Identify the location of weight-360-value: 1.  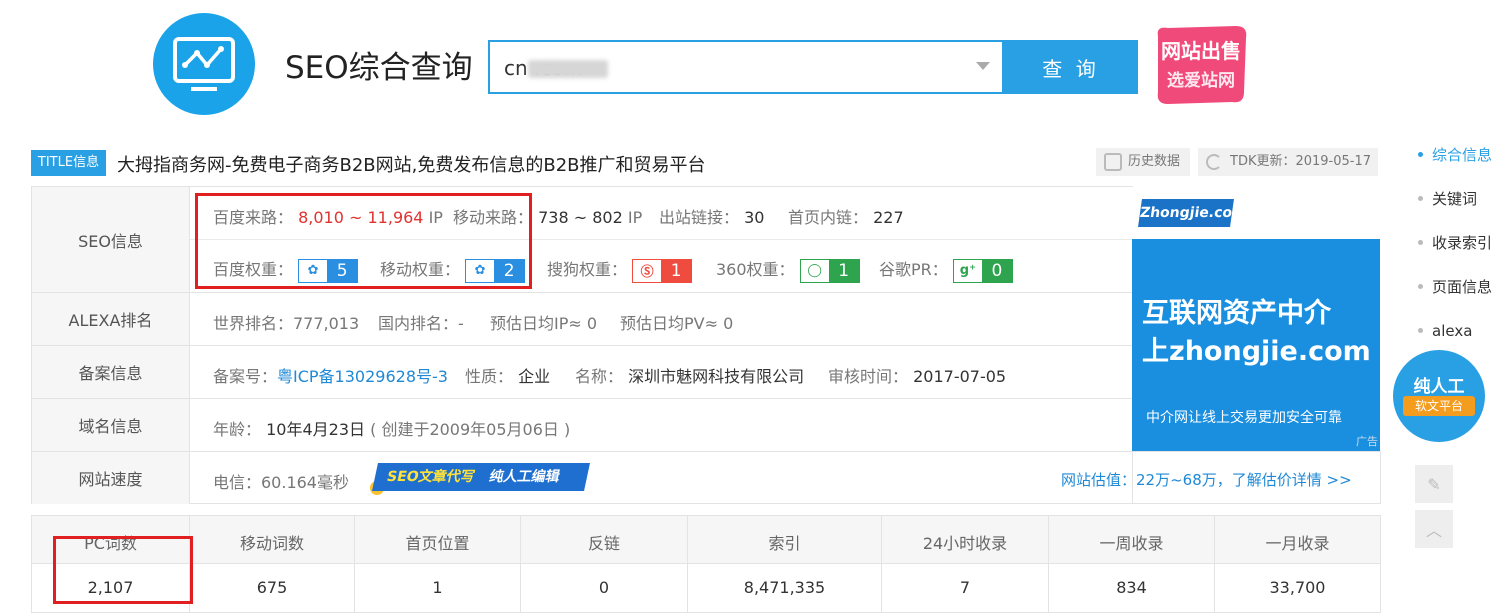
(843, 270).